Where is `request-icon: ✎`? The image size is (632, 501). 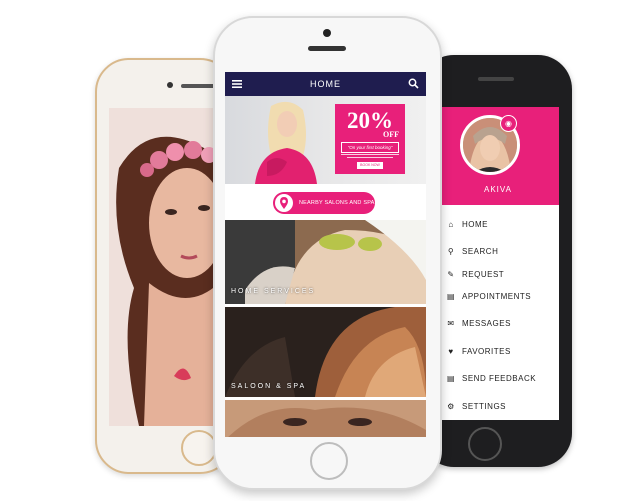
request-icon: ✎ is located at coordinates (451, 274).